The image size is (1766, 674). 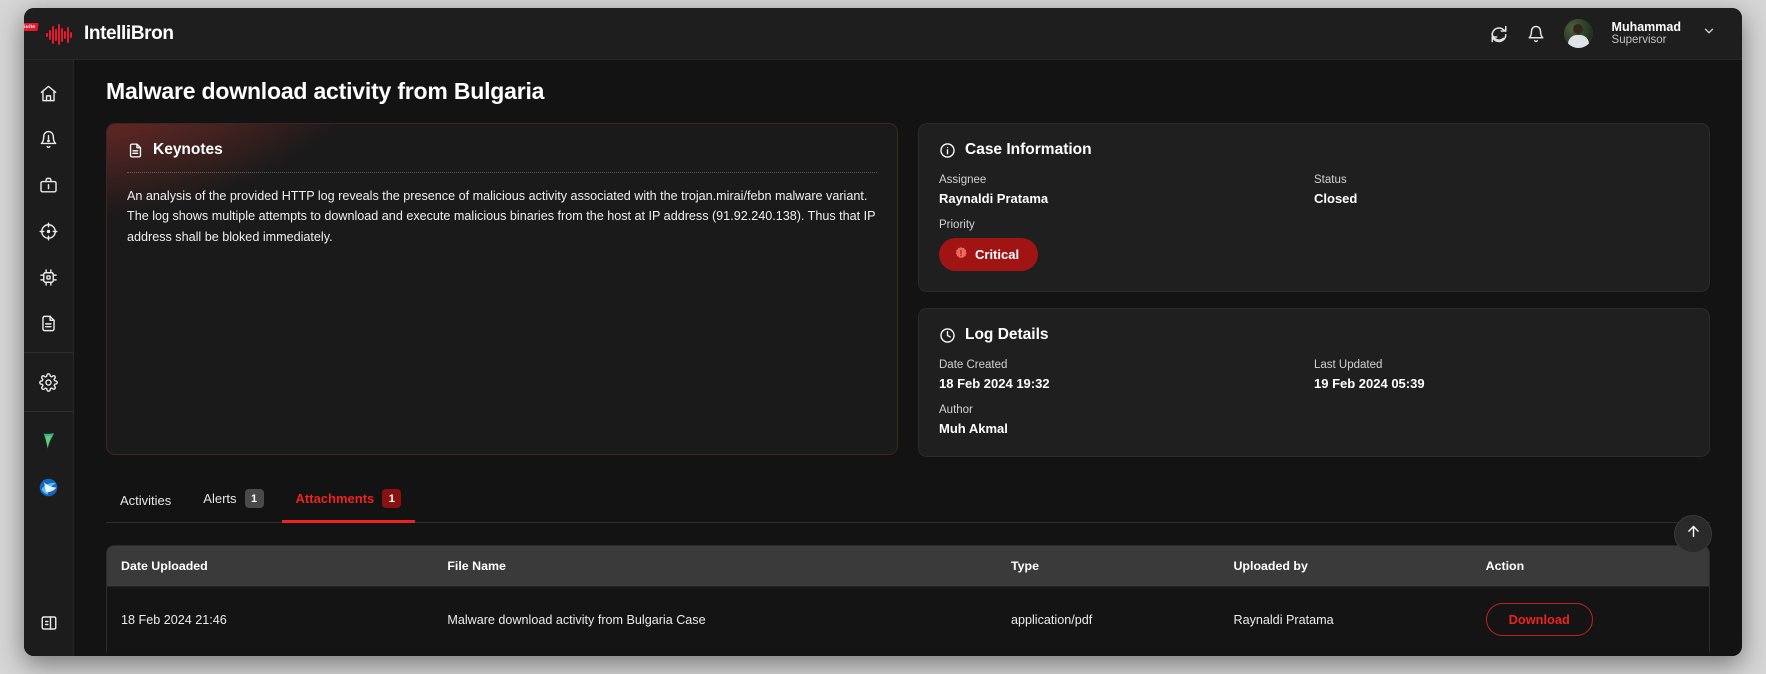 I want to click on top-header: IntelliBron SOC Suite, so click(x=883, y=34).